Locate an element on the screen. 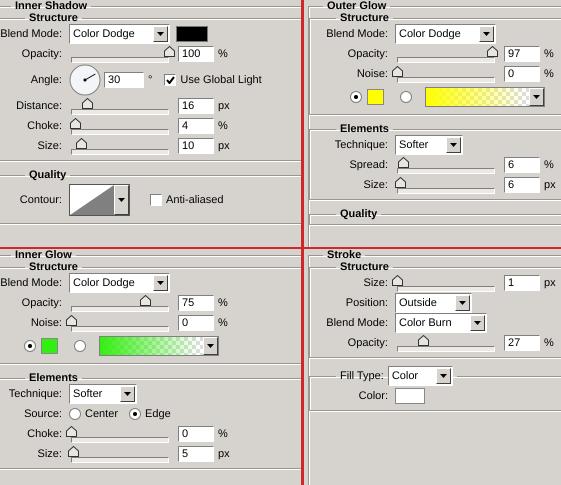 The width and height of the screenshot is (561, 485). dropdown: Outside is located at coordinates (433, 303).